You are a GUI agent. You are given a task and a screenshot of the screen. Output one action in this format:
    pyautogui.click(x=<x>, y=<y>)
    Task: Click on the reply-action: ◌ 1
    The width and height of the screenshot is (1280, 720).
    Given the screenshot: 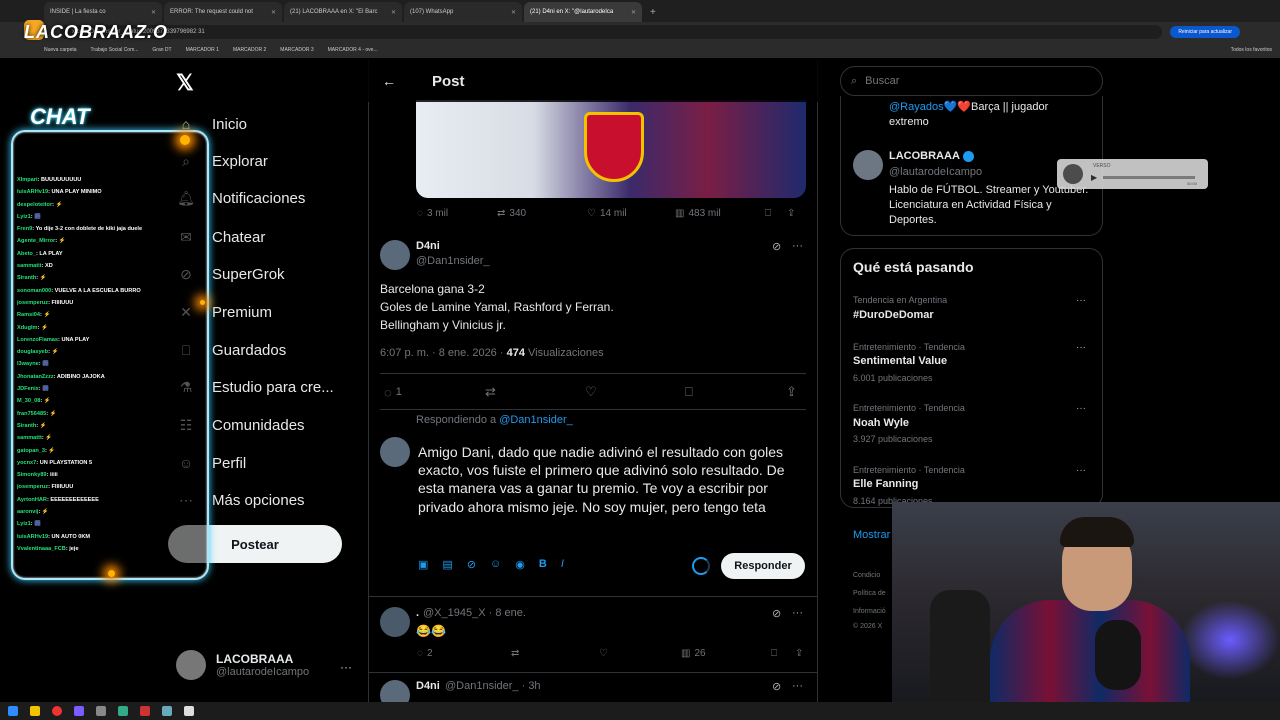 What is the action you would take?
    pyautogui.click(x=434, y=392)
    